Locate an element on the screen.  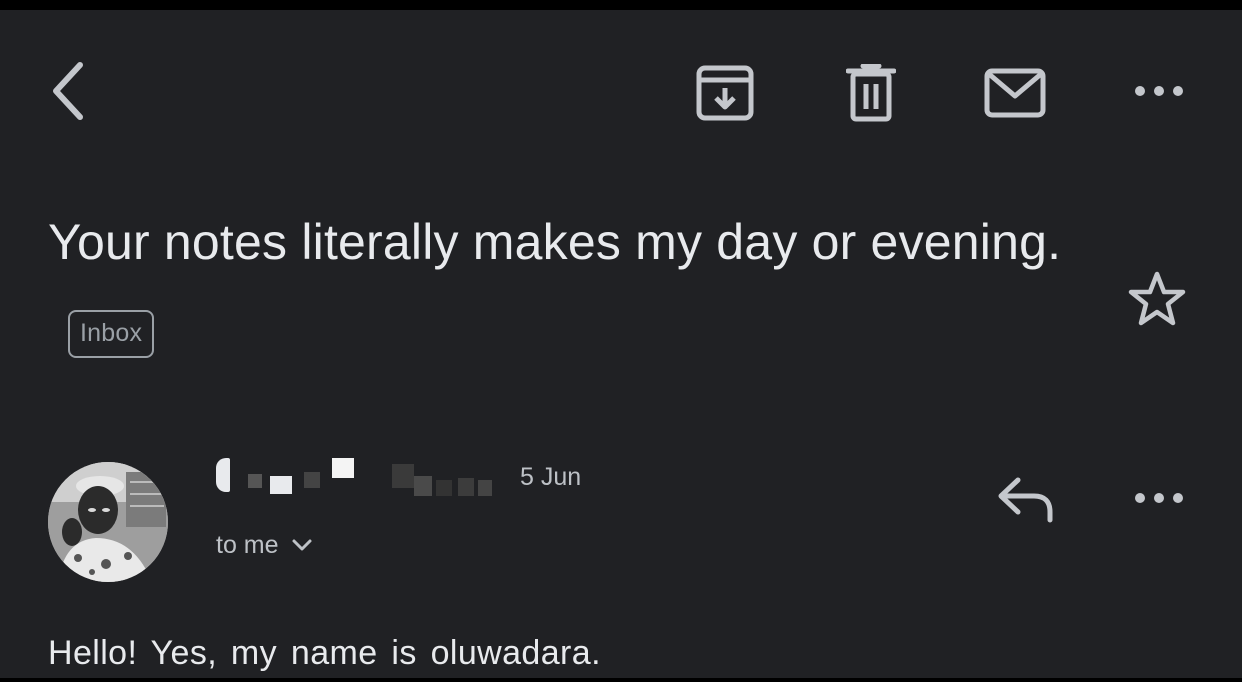
sender-avatar is located at coordinates (108, 522).